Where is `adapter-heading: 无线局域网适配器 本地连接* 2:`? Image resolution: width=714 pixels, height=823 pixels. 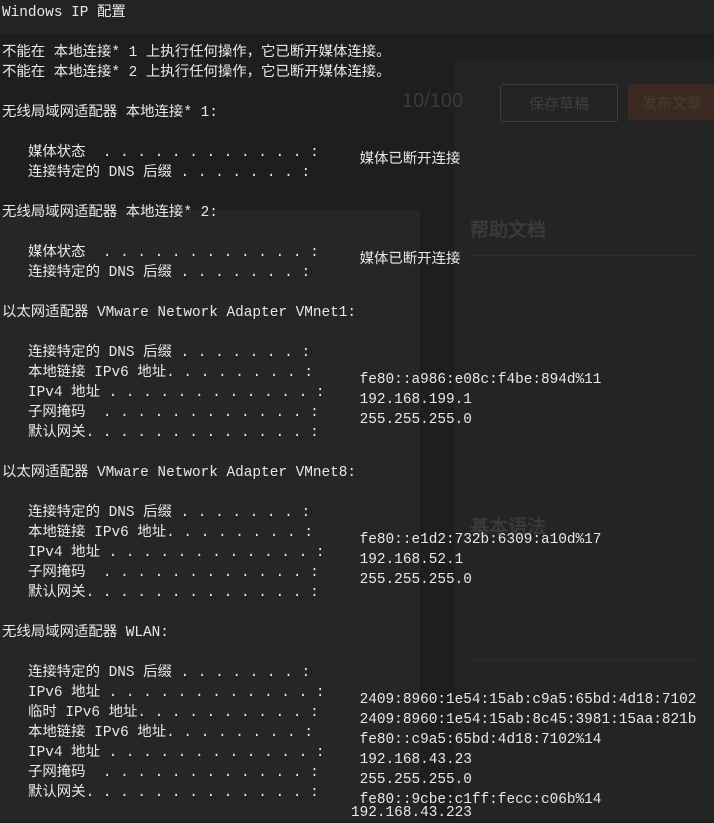
adapter-heading: 无线局域网适配器 本地连接* 2: is located at coordinates (110, 213).